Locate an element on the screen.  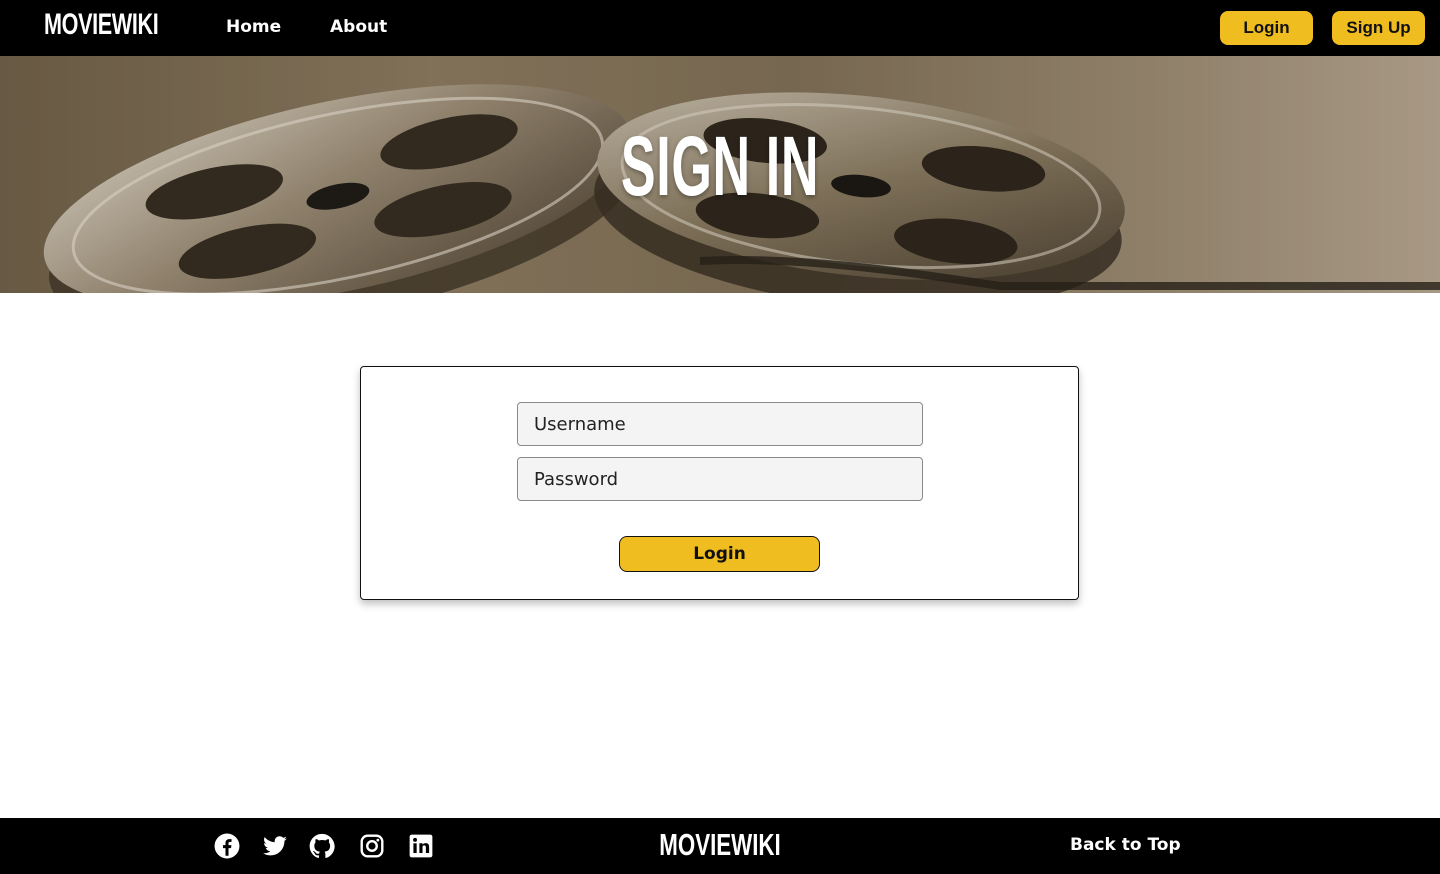
username-input is located at coordinates (720, 424).